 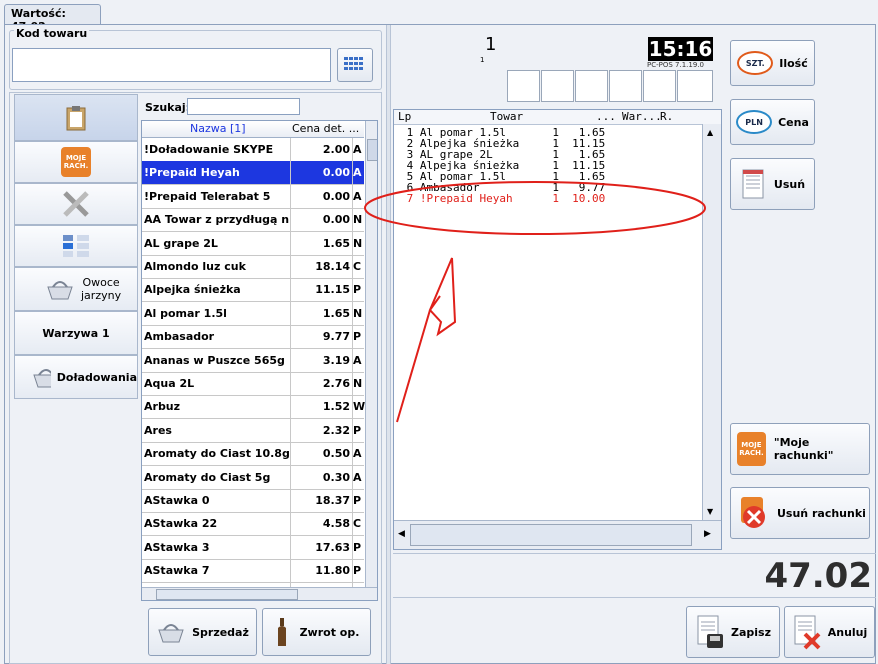 I want to click on clipboard-icon, so click(x=76, y=117).